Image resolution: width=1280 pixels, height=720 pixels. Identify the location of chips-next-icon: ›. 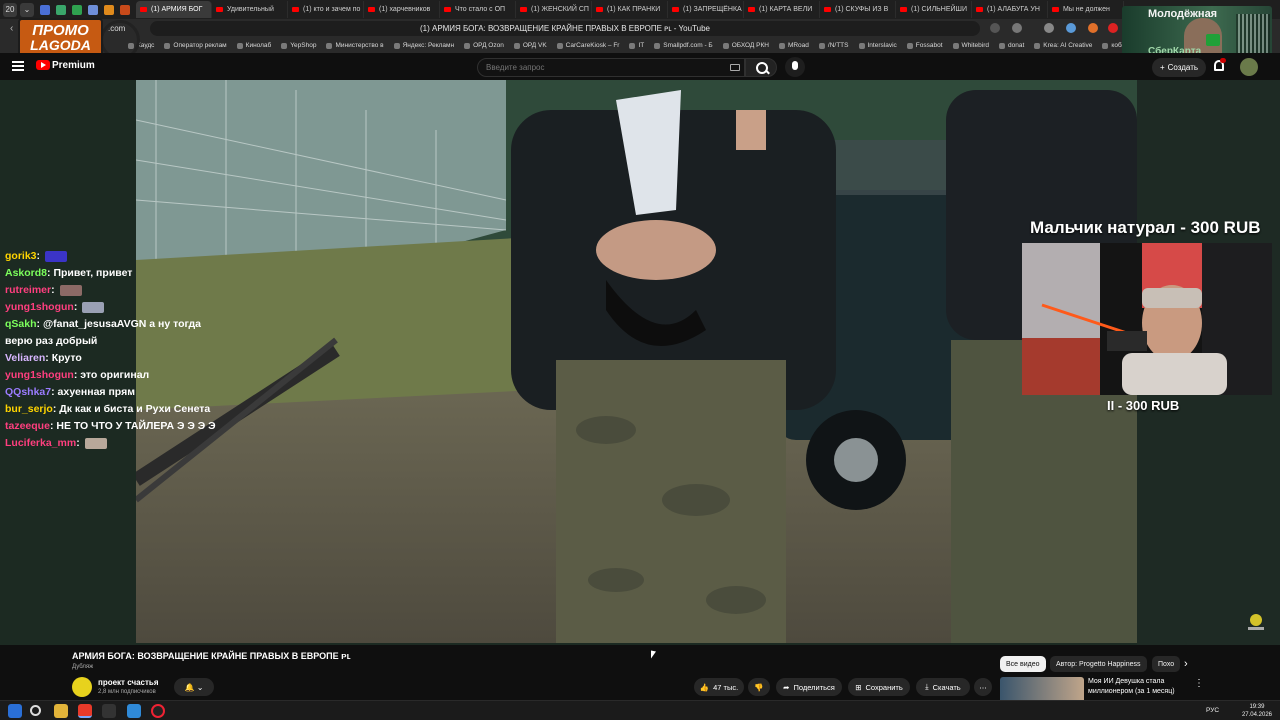
(1186, 664).